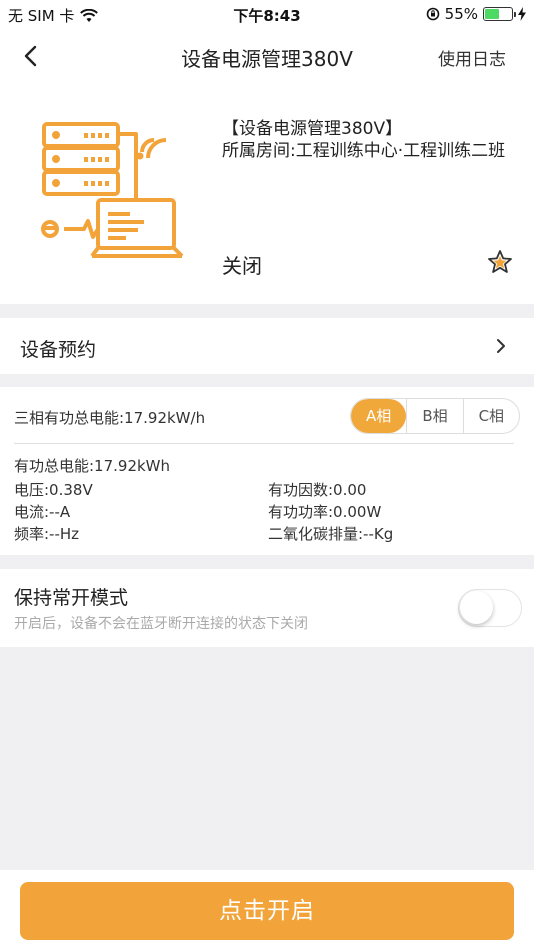 Image resolution: width=534 pixels, height=950 pixels. Describe the element at coordinates (267, 346) in the screenshot. I see `device-reservation-row: 设备预约` at that location.